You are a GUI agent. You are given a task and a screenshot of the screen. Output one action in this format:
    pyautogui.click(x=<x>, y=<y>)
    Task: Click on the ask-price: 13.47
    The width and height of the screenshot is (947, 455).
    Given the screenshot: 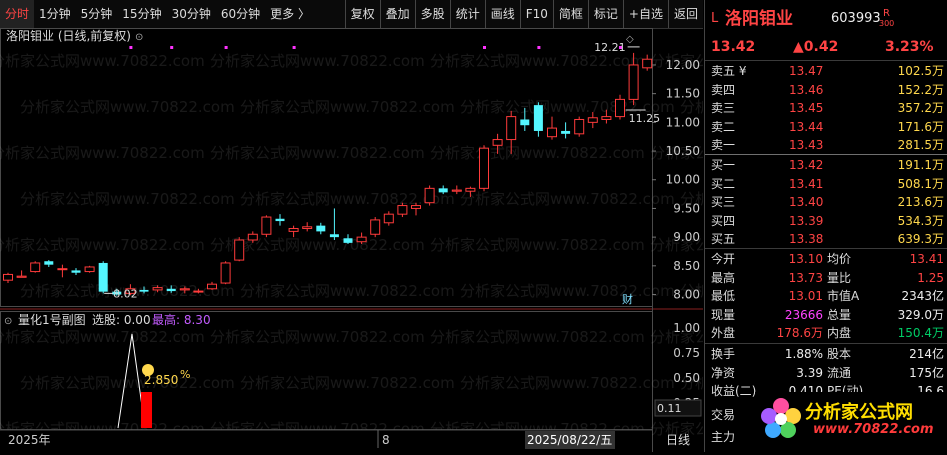 What is the action you would take?
    pyautogui.click(x=806, y=71)
    